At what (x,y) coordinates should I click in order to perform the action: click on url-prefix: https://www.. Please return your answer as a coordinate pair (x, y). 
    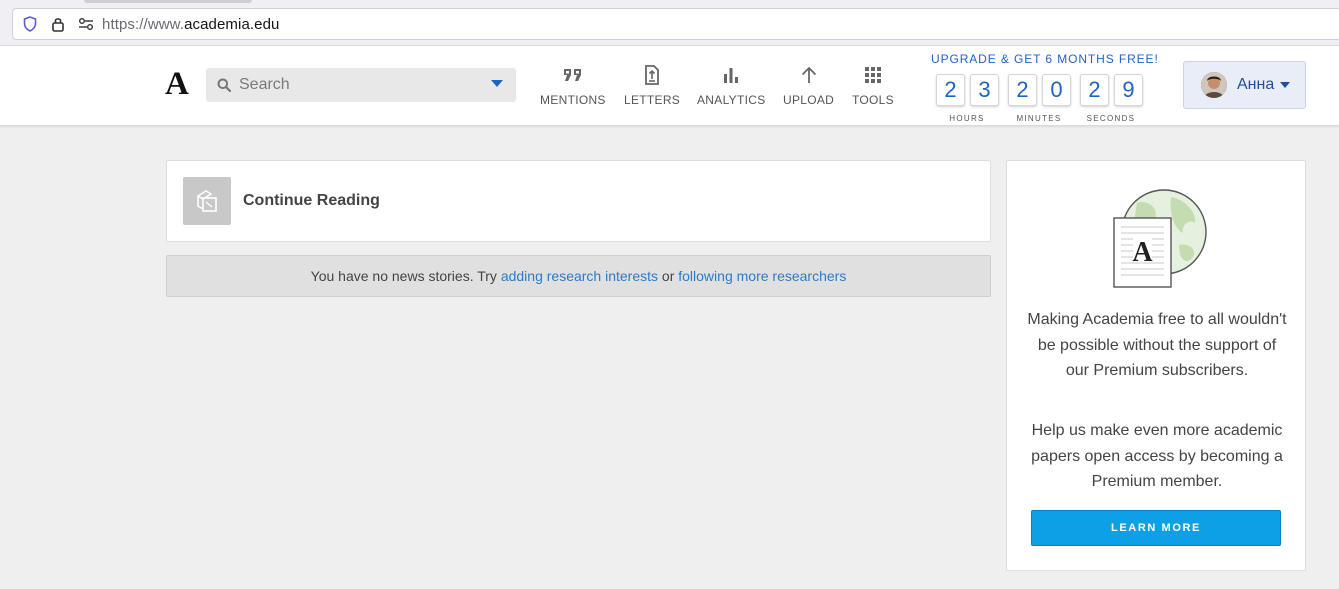
    Looking at the image, I should click on (143, 24).